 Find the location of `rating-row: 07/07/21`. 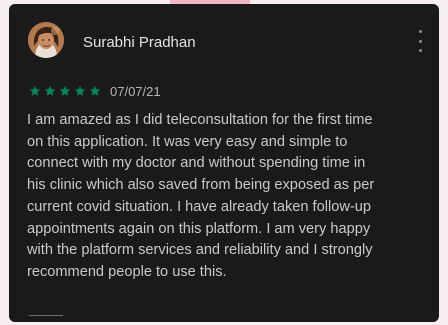

rating-row: 07/07/21 is located at coordinates (95, 91).